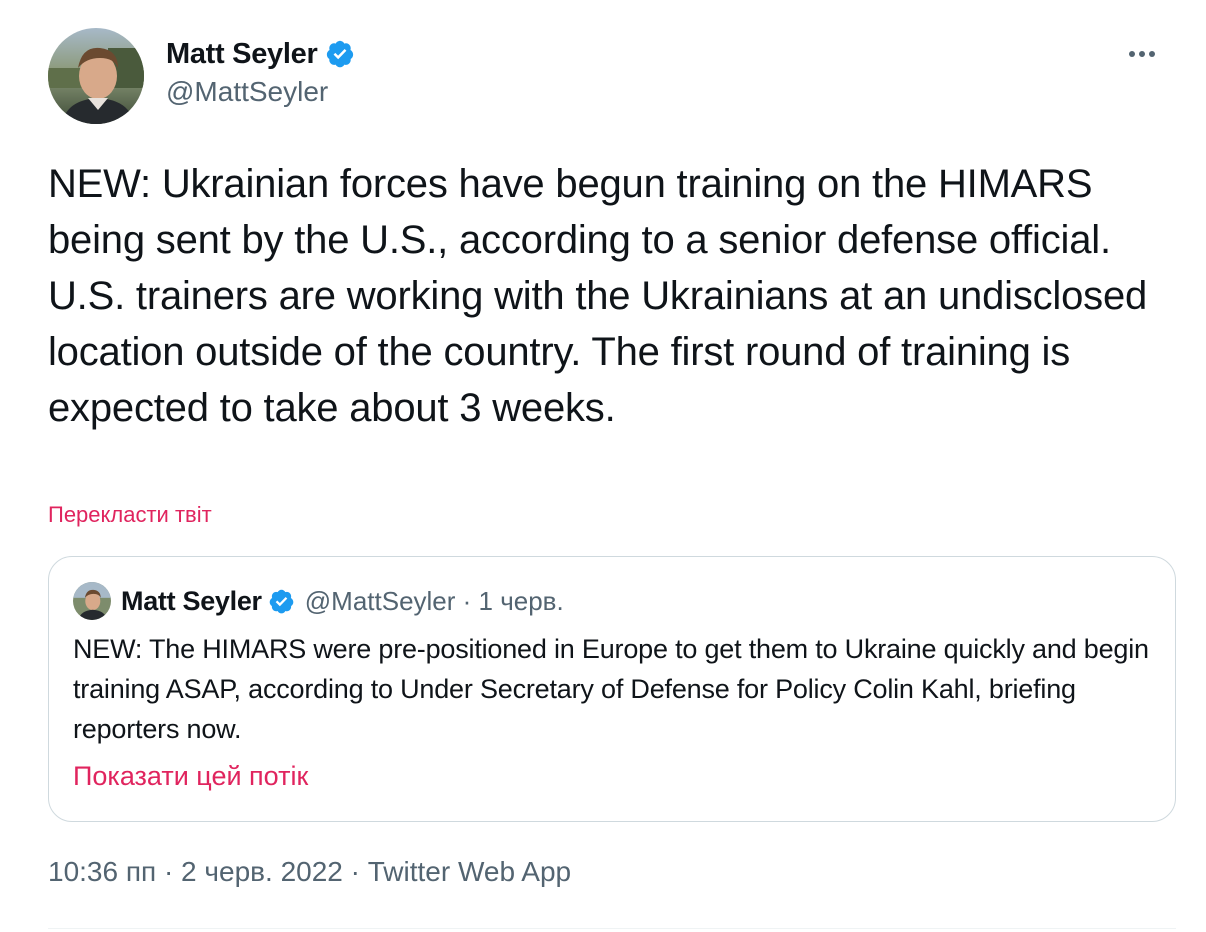 The height and width of the screenshot is (932, 1206). Describe the element at coordinates (191, 600) in the screenshot. I see `quoted-author-name: Matt Seyler` at that location.